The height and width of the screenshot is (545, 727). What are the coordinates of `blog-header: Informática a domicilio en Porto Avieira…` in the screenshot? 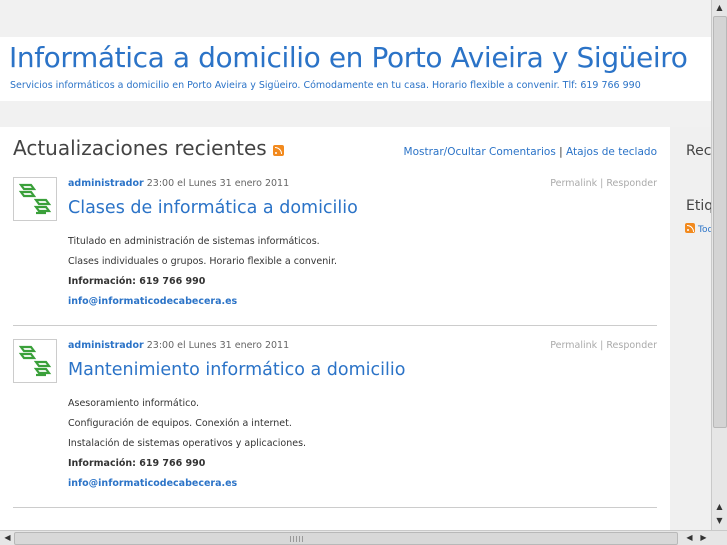 It's located at (355, 69).